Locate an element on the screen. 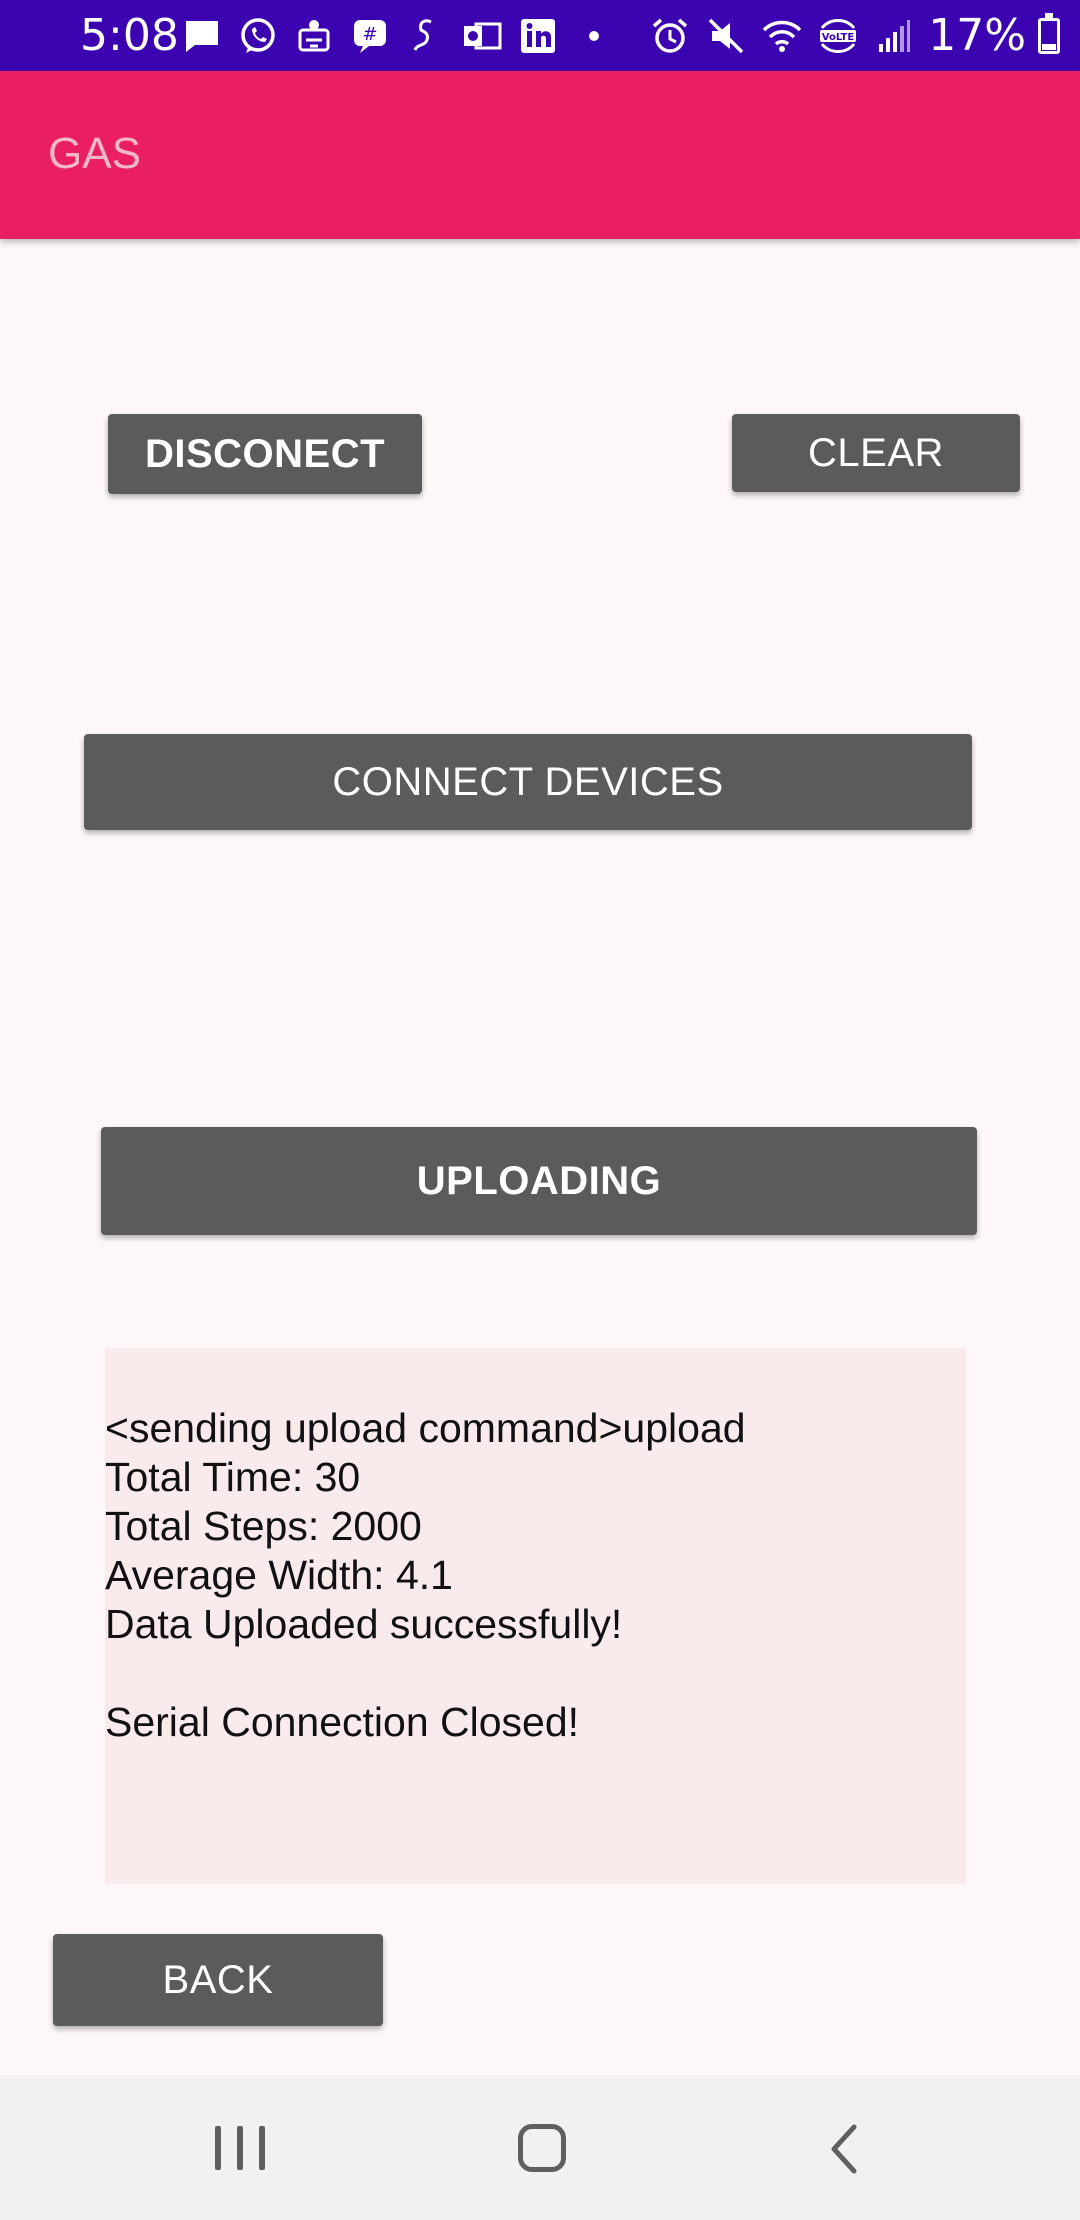 Image resolution: width=1080 pixels, height=2220 pixels. system-icons: VoLTE 17% is located at coordinates (854, 35).